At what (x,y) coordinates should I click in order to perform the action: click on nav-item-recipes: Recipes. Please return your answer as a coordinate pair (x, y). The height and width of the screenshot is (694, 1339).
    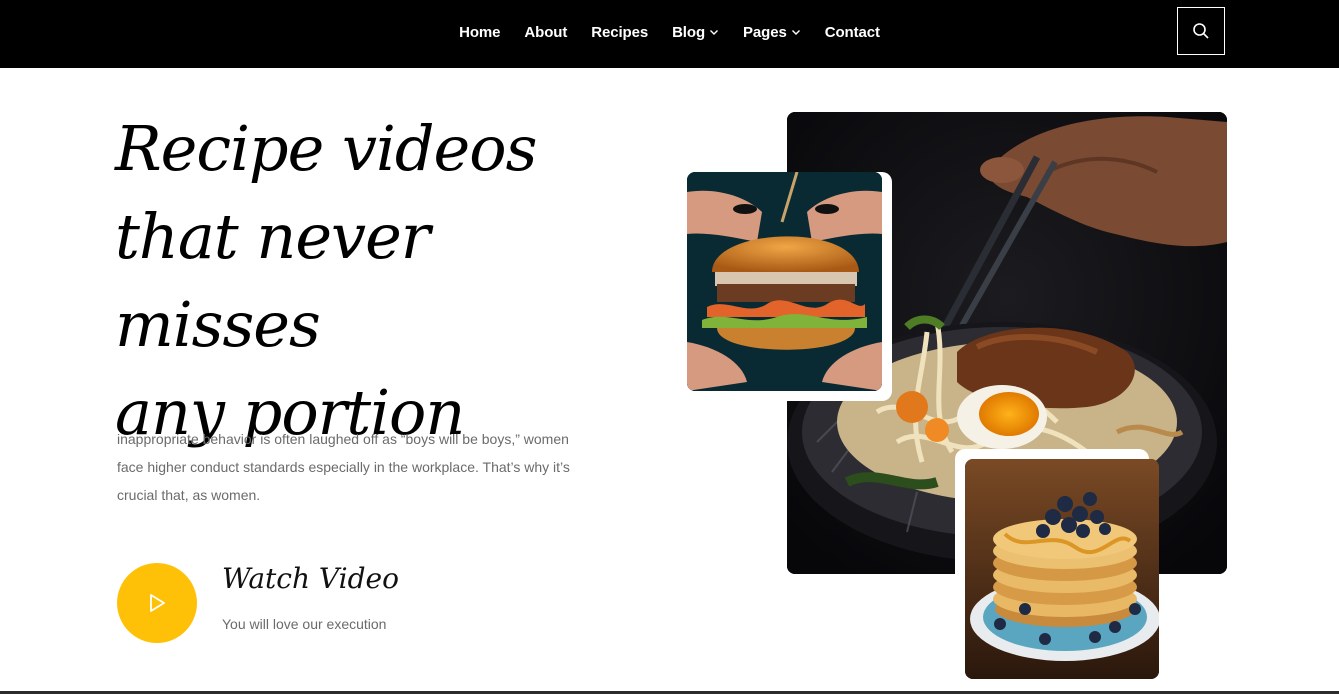
    Looking at the image, I should click on (619, 32).